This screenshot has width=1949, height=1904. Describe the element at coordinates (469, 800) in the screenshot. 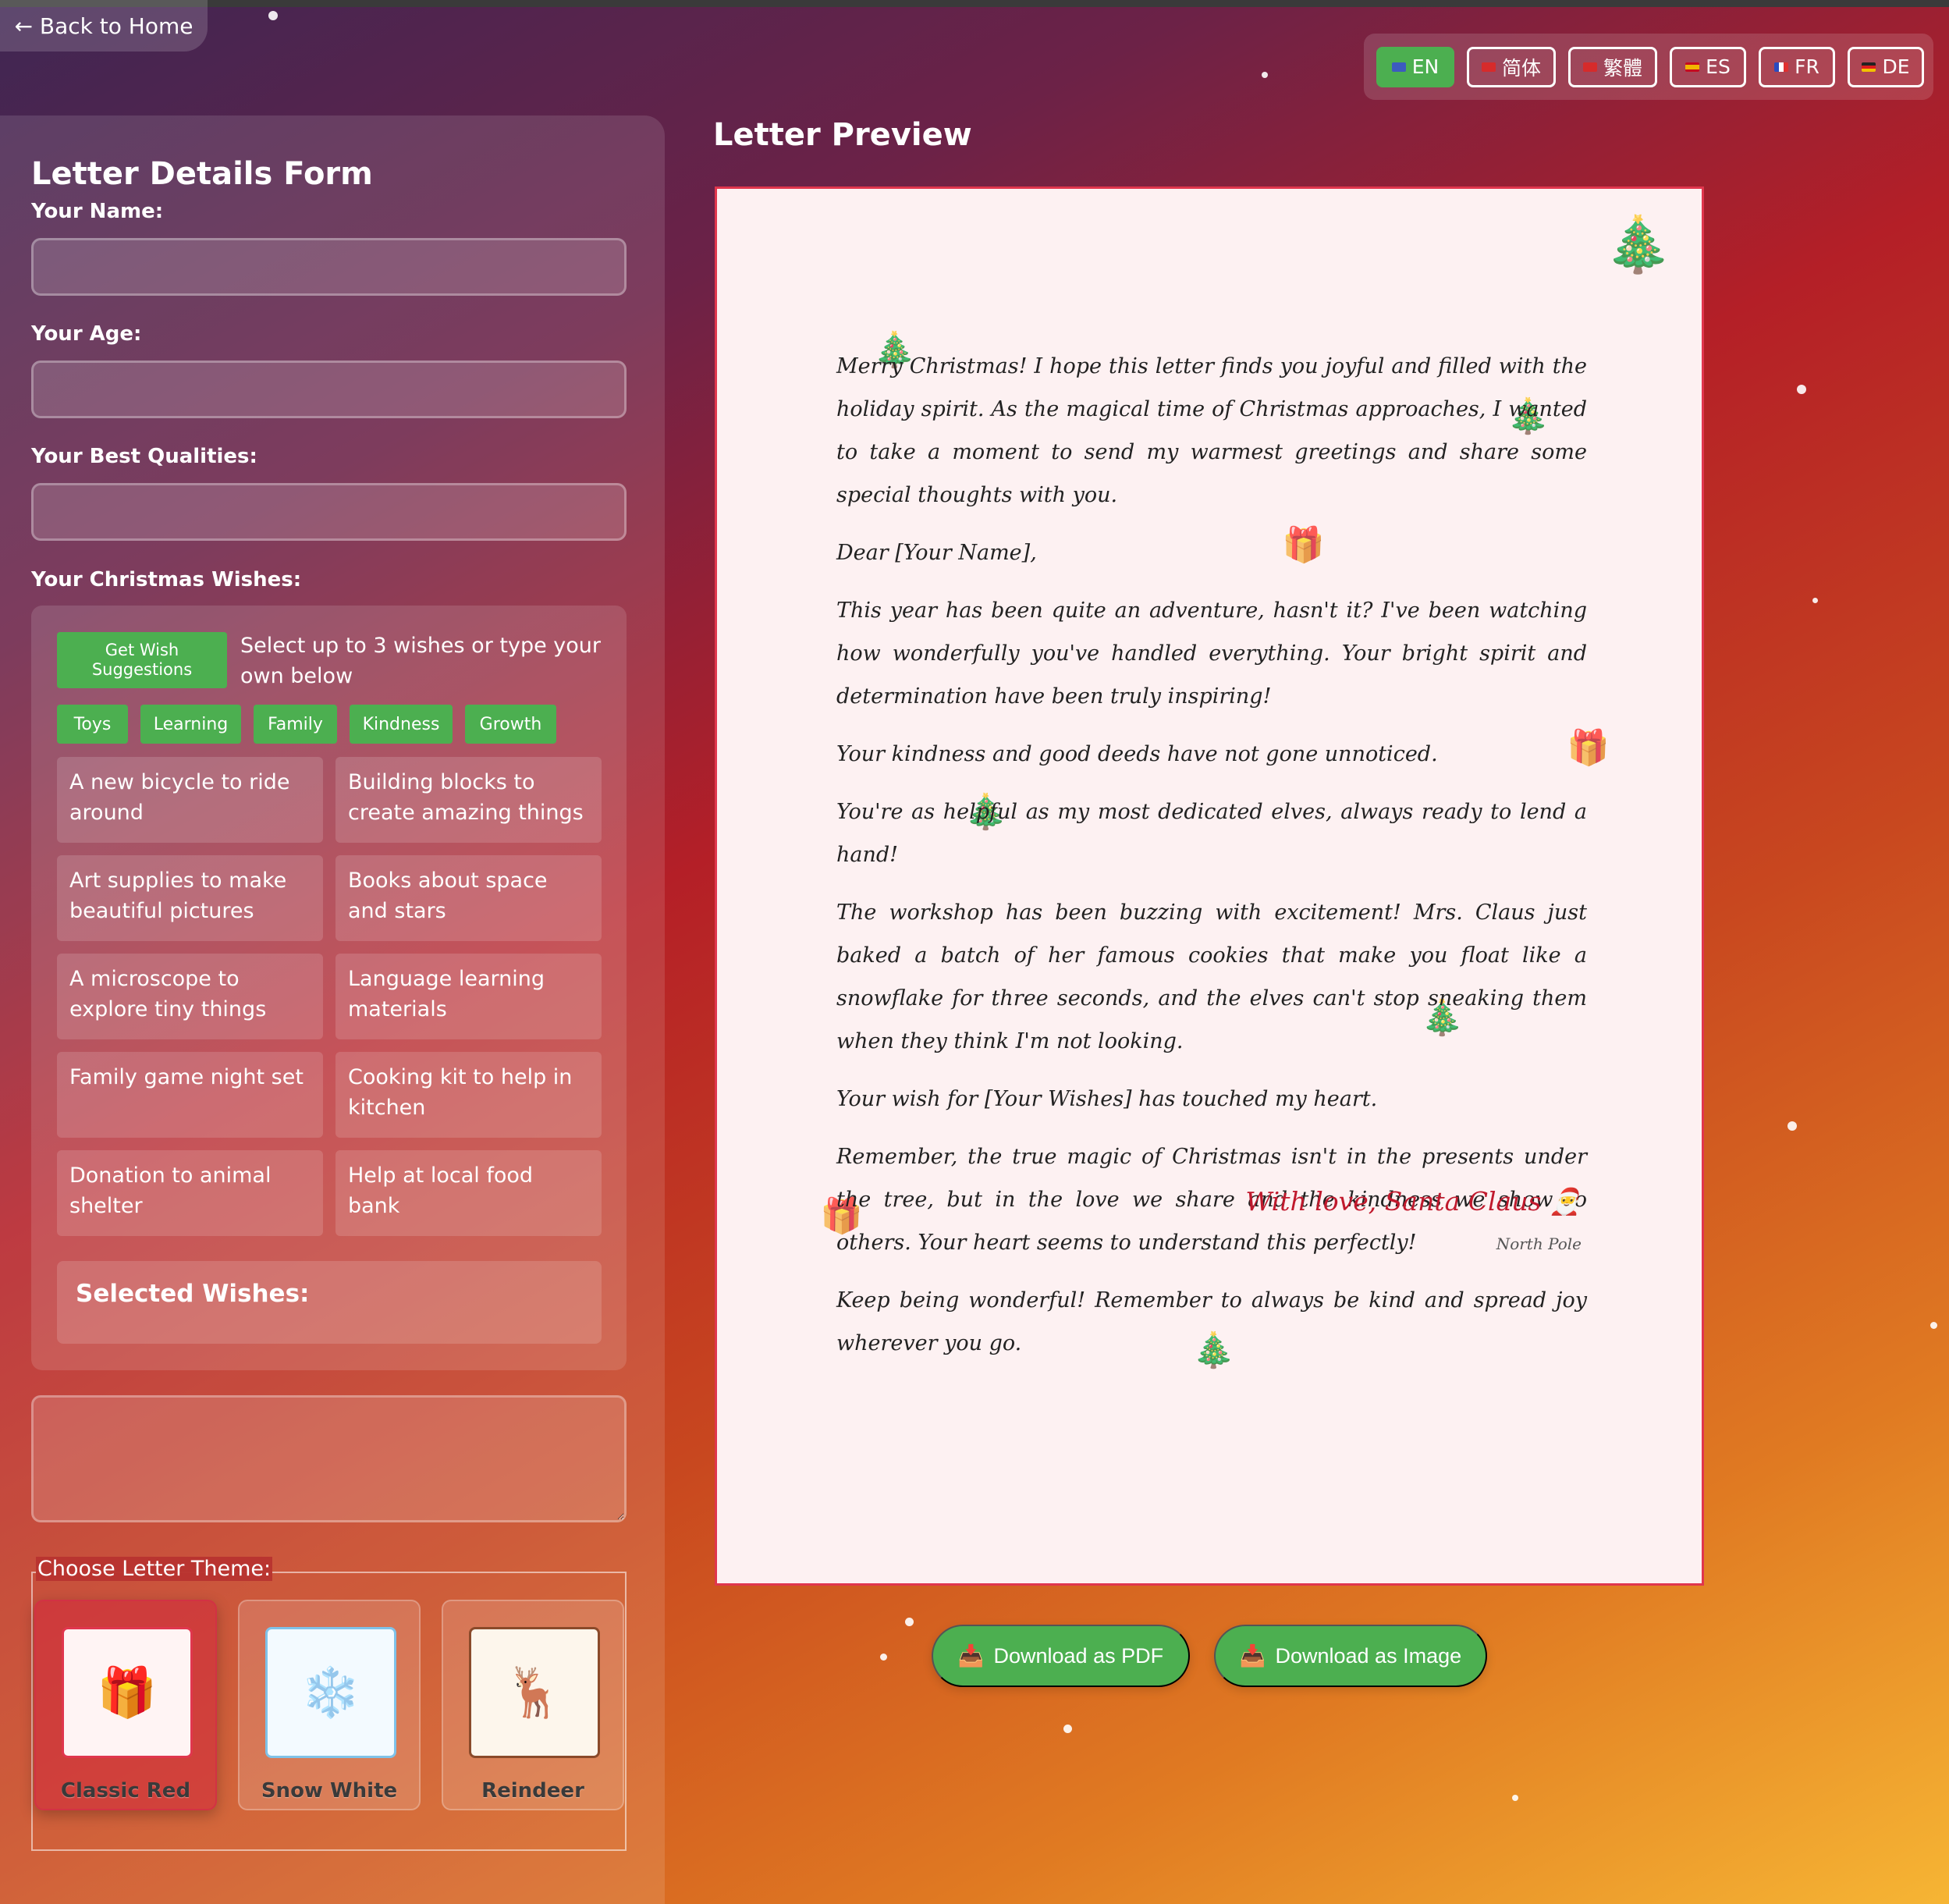

I see `wish-option: Building blocks to create amazing things` at that location.